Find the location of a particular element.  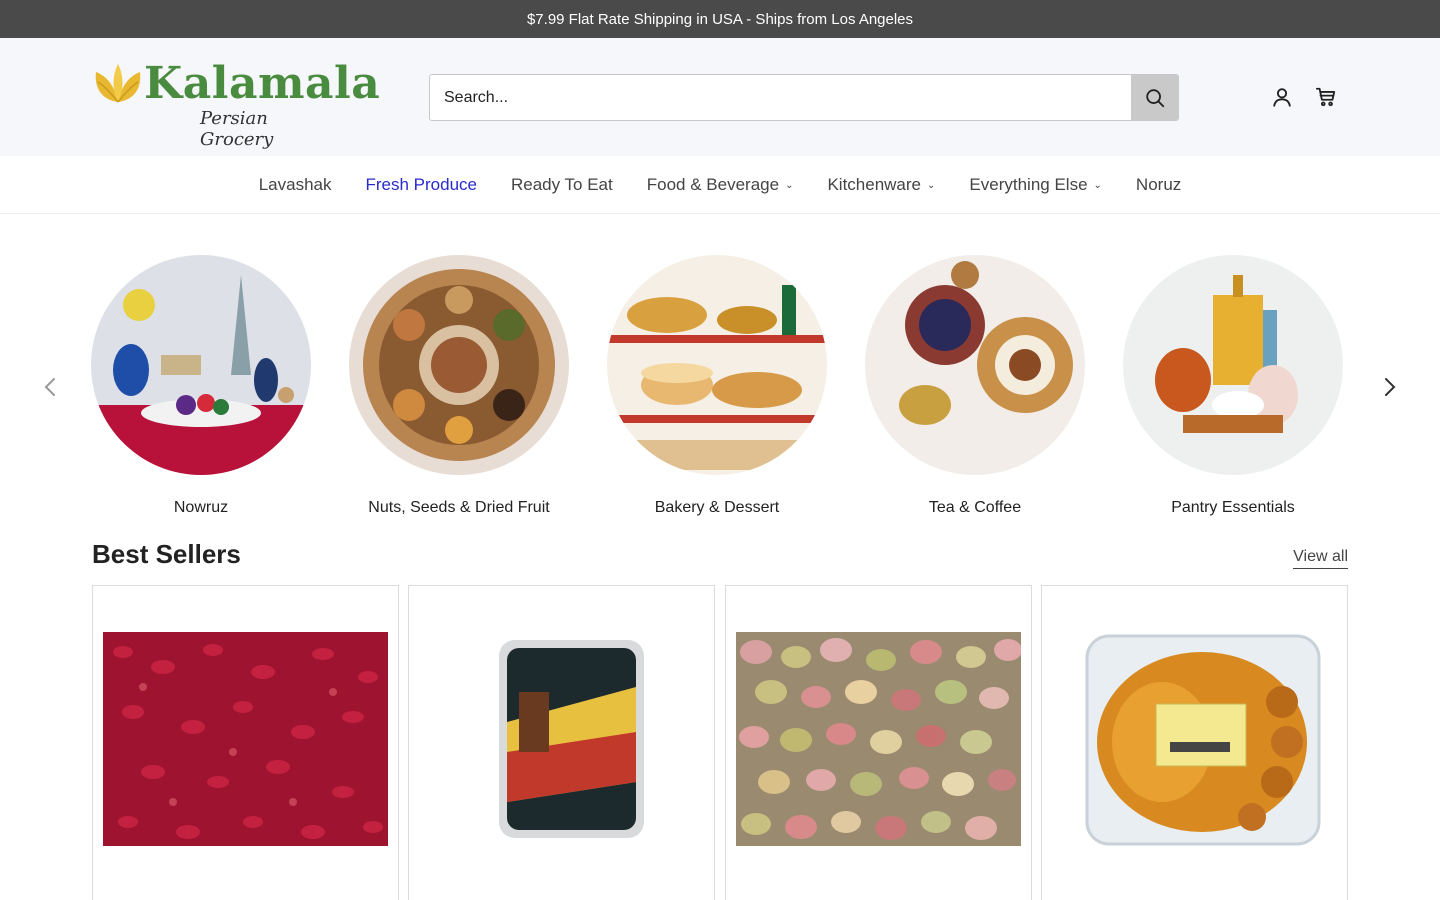

nav-item-food-beverage: Food & Beverage ⌄ is located at coordinates (720, 185).